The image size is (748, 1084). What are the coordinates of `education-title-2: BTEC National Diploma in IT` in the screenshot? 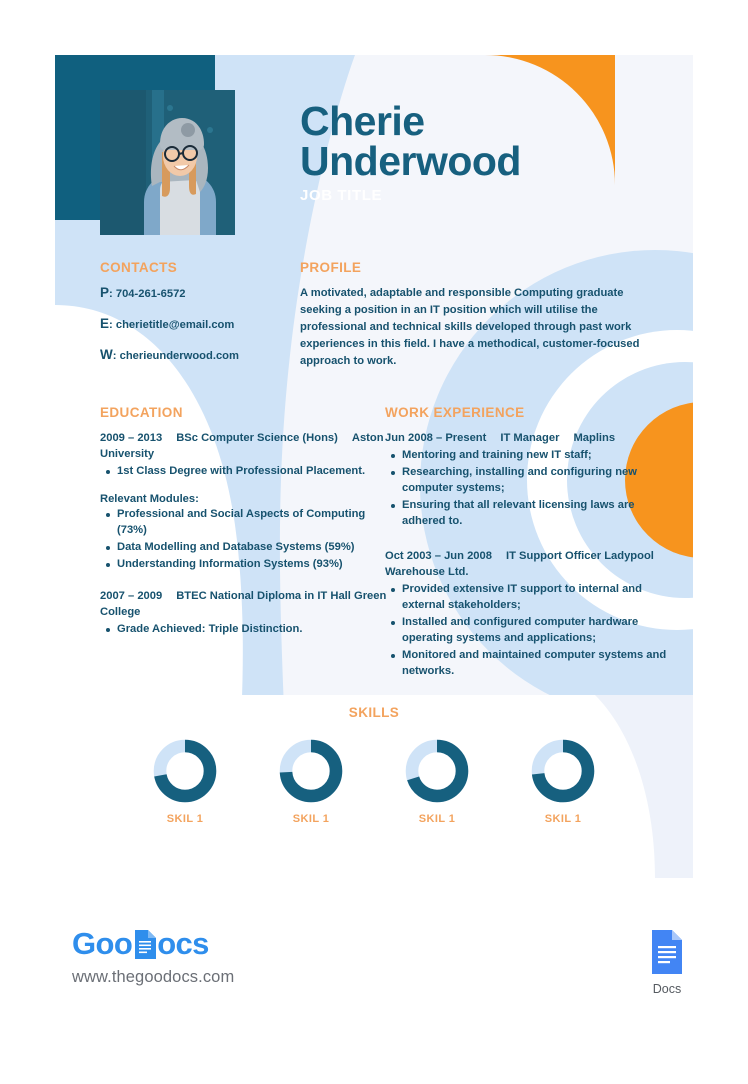 It's located at (252, 596).